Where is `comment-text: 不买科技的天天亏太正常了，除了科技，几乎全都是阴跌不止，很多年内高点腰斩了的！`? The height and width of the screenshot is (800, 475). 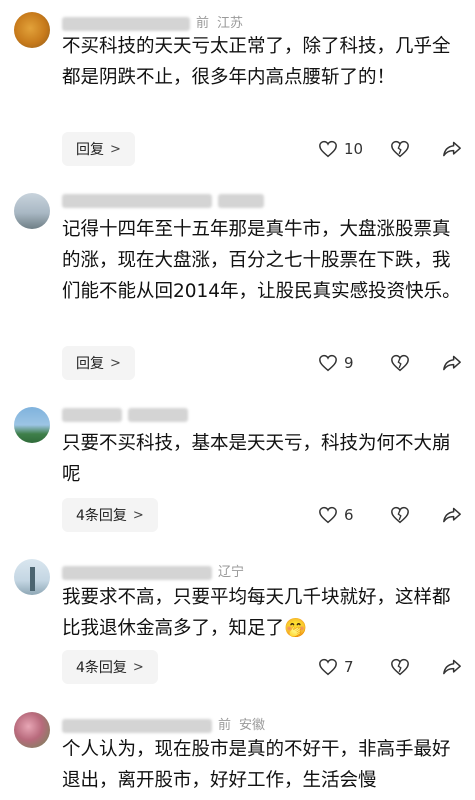
comment-text: 不买科技的天天亏太正常了，除了科技，几乎全都是阴跌不止，很多年内高点腰斩了的！ is located at coordinates (256, 62).